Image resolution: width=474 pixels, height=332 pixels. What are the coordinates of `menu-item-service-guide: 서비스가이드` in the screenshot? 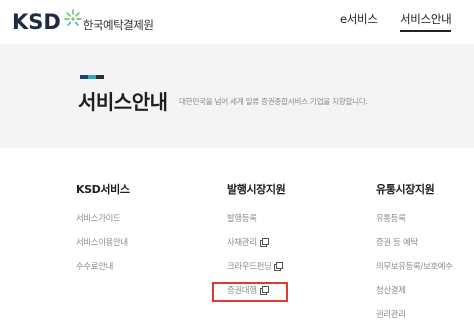 It's located at (103, 224).